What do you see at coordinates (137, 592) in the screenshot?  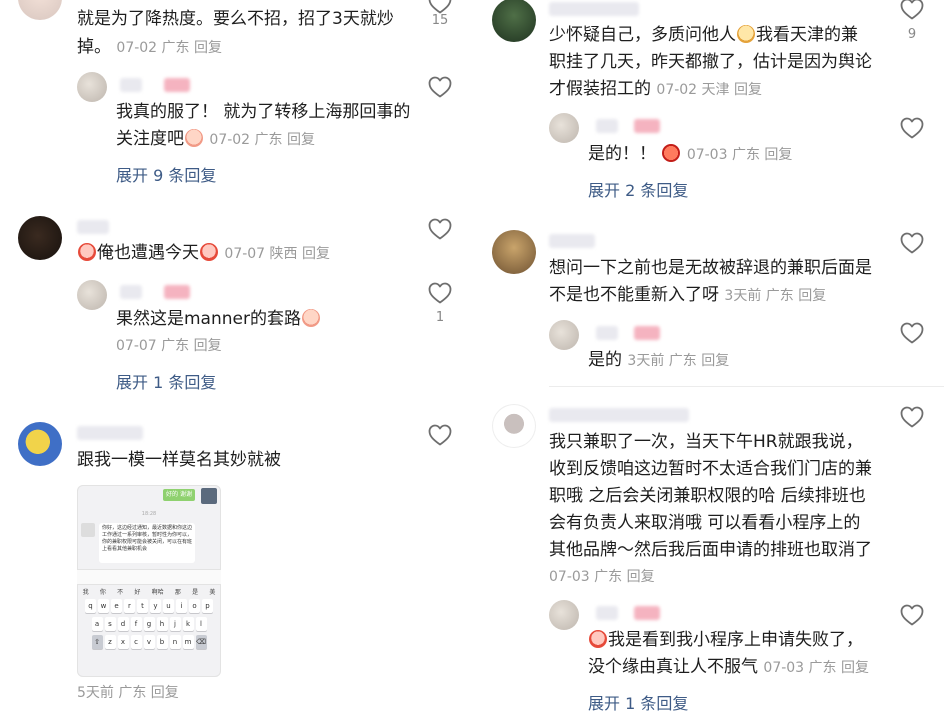 I see `candidate-word: 好` at bounding box center [137, 592].